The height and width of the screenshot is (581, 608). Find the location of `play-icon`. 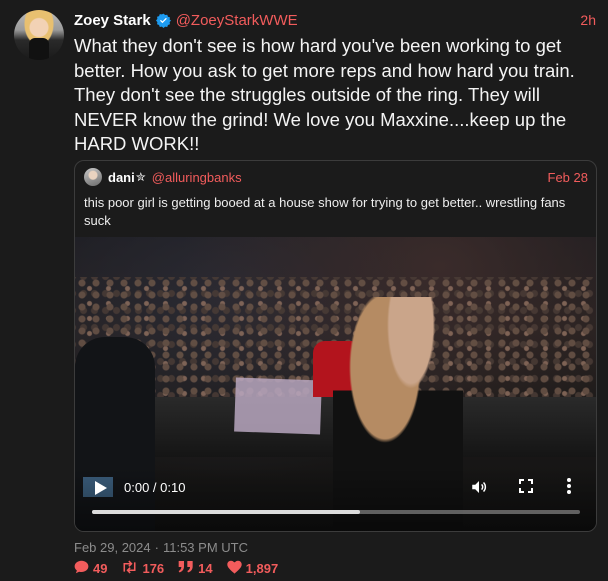

play-icon is located at coordinates (101, 488).